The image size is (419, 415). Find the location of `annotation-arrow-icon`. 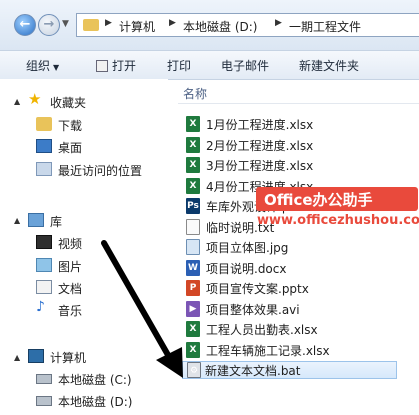

annotation-arrow-icon is located at coordinates (142, 309).